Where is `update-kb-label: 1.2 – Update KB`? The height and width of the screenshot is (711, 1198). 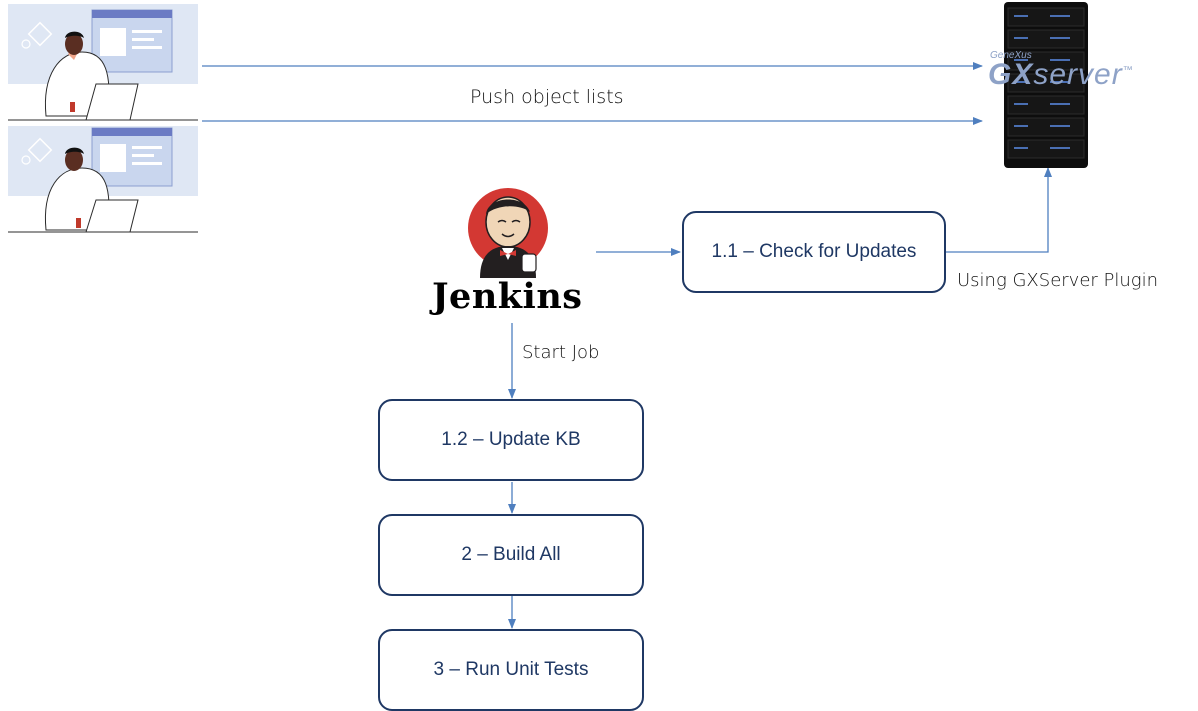
update-kb-label: 1.2 – Update KB is located at coordinates (511, 439).